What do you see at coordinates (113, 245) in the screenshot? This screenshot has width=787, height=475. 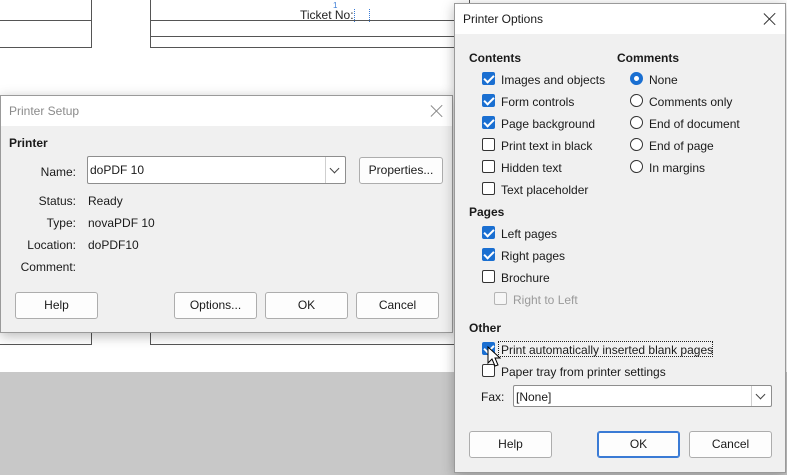 I see `location-value: doPDF10` at bounding box center [113, 245].